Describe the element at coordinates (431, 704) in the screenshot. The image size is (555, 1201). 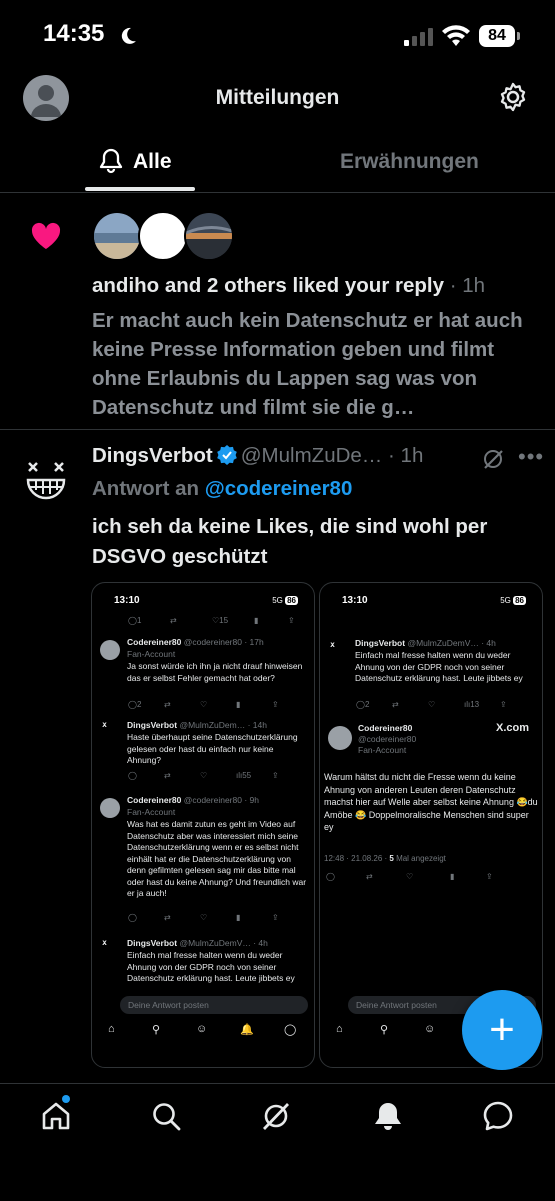
I see `shot2-tweet-actions: ◯ 2 ⇄ ♡ ılı 13 ⇪` at that location.